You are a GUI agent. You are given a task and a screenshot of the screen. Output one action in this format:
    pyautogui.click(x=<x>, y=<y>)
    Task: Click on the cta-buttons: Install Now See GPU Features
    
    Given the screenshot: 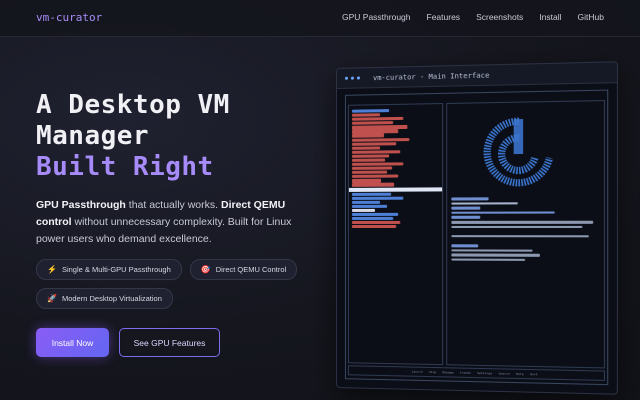 What is the action you would take?
    pyautogui.click(x=128, y=342)
    